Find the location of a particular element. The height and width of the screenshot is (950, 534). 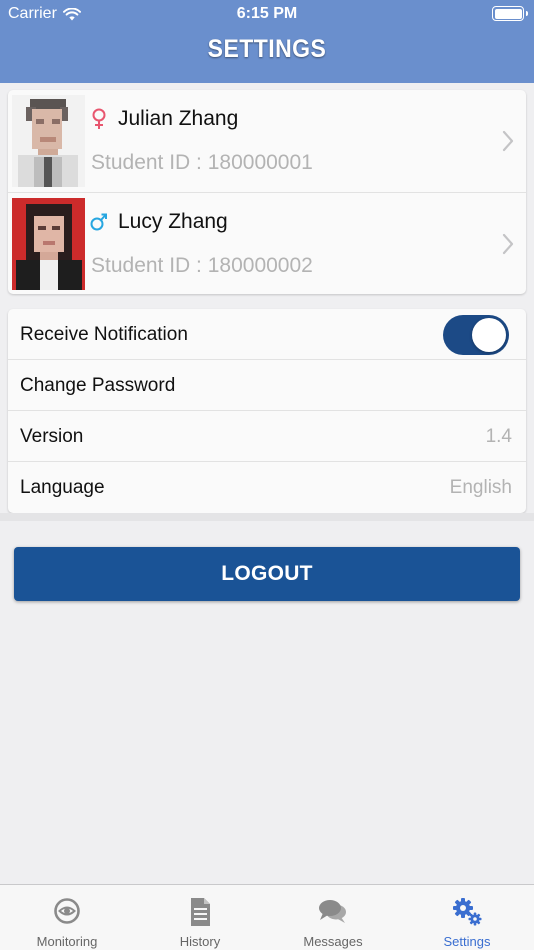

tab-label: Monitoring is located at coordinates (67, 941).